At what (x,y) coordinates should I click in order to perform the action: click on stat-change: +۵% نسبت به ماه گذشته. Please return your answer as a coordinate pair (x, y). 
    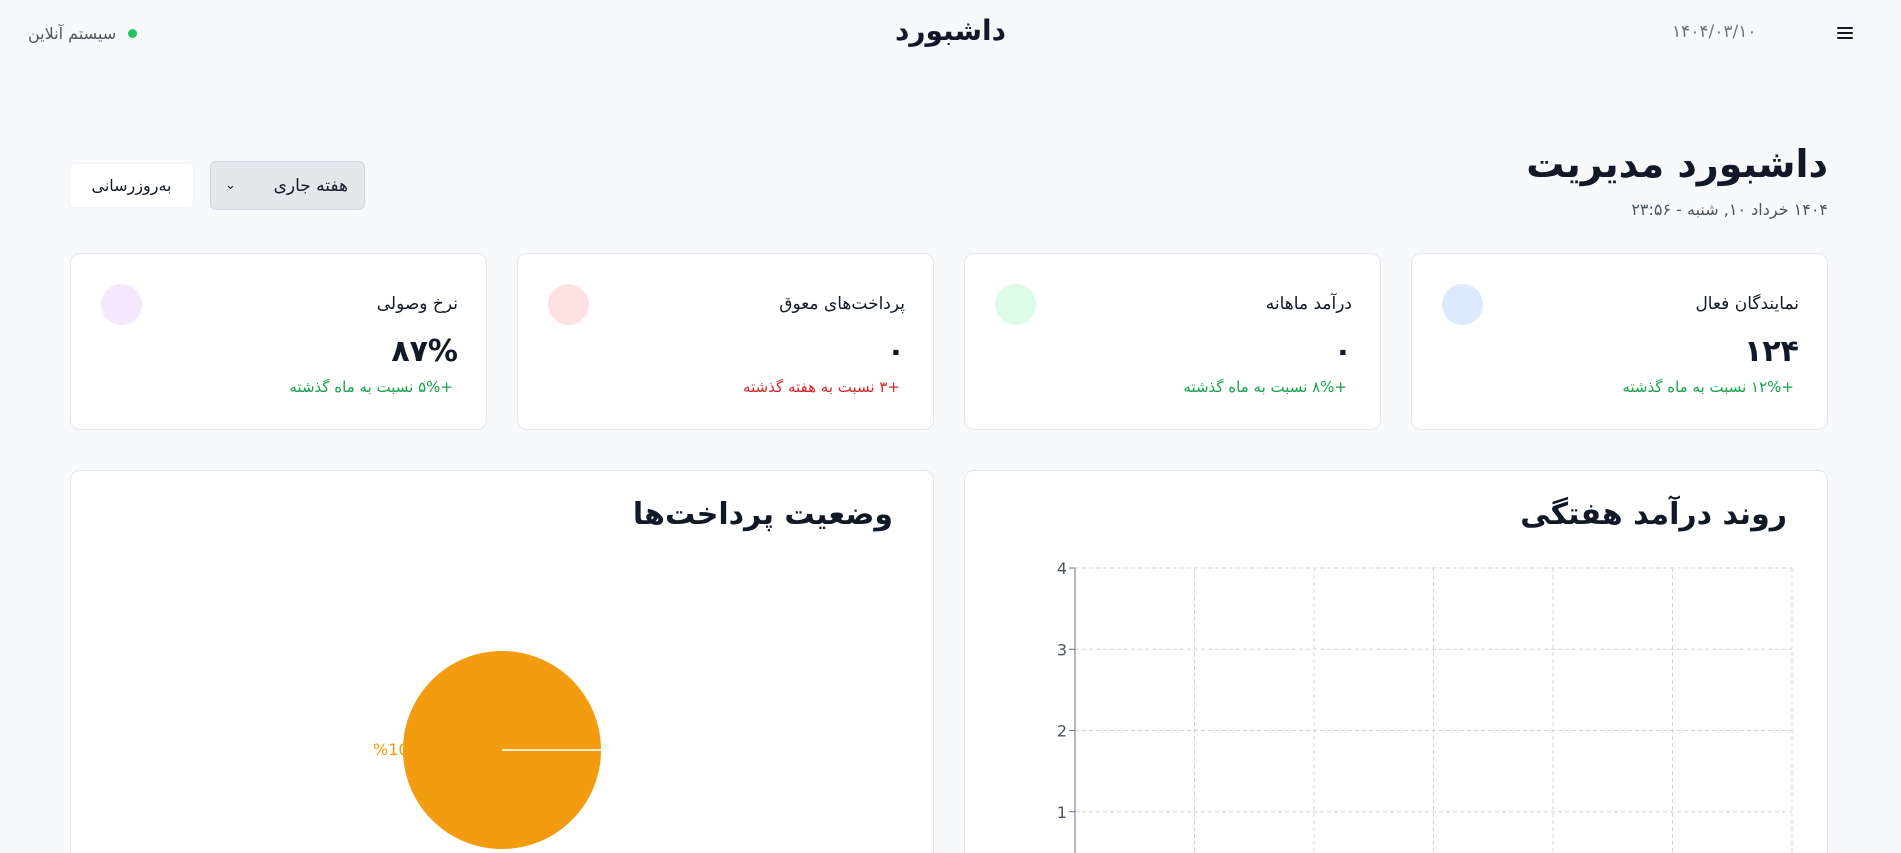
    Looking at the image, I should click on (371, 387).